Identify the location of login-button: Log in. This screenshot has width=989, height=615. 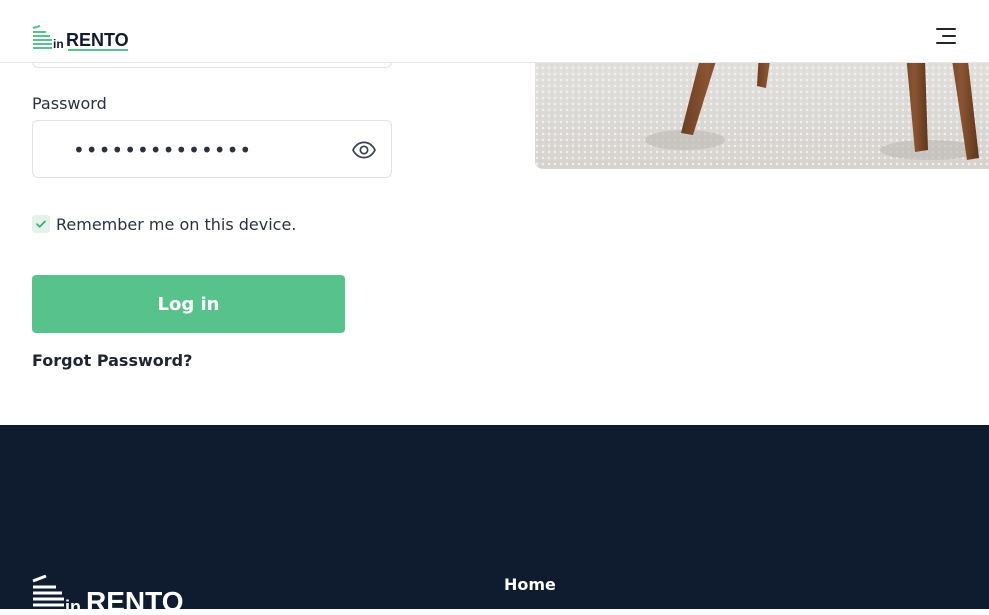
(188, 304).